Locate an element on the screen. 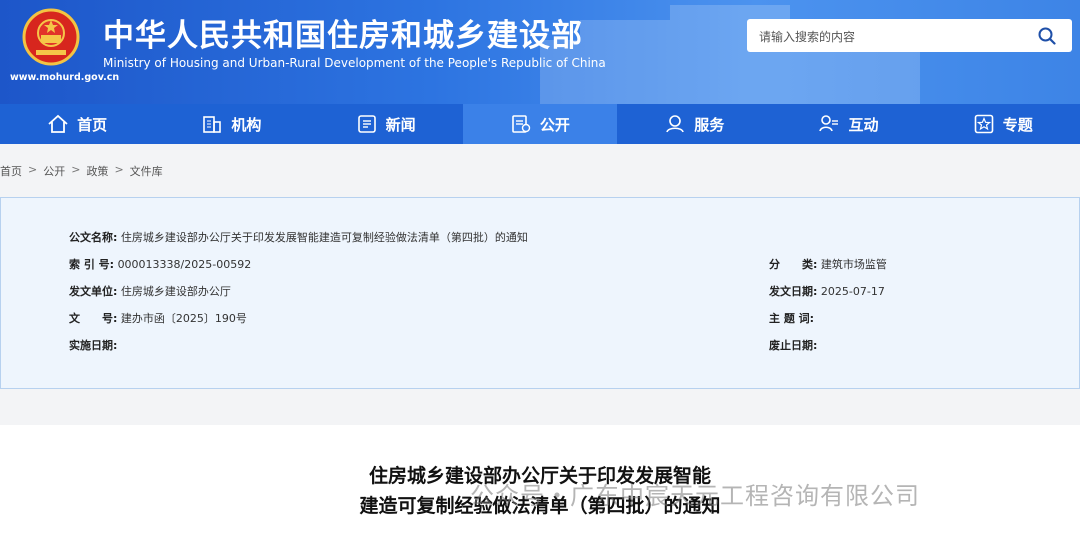  meta-subject: 主 题 词: is located at coordinates (792, 318).